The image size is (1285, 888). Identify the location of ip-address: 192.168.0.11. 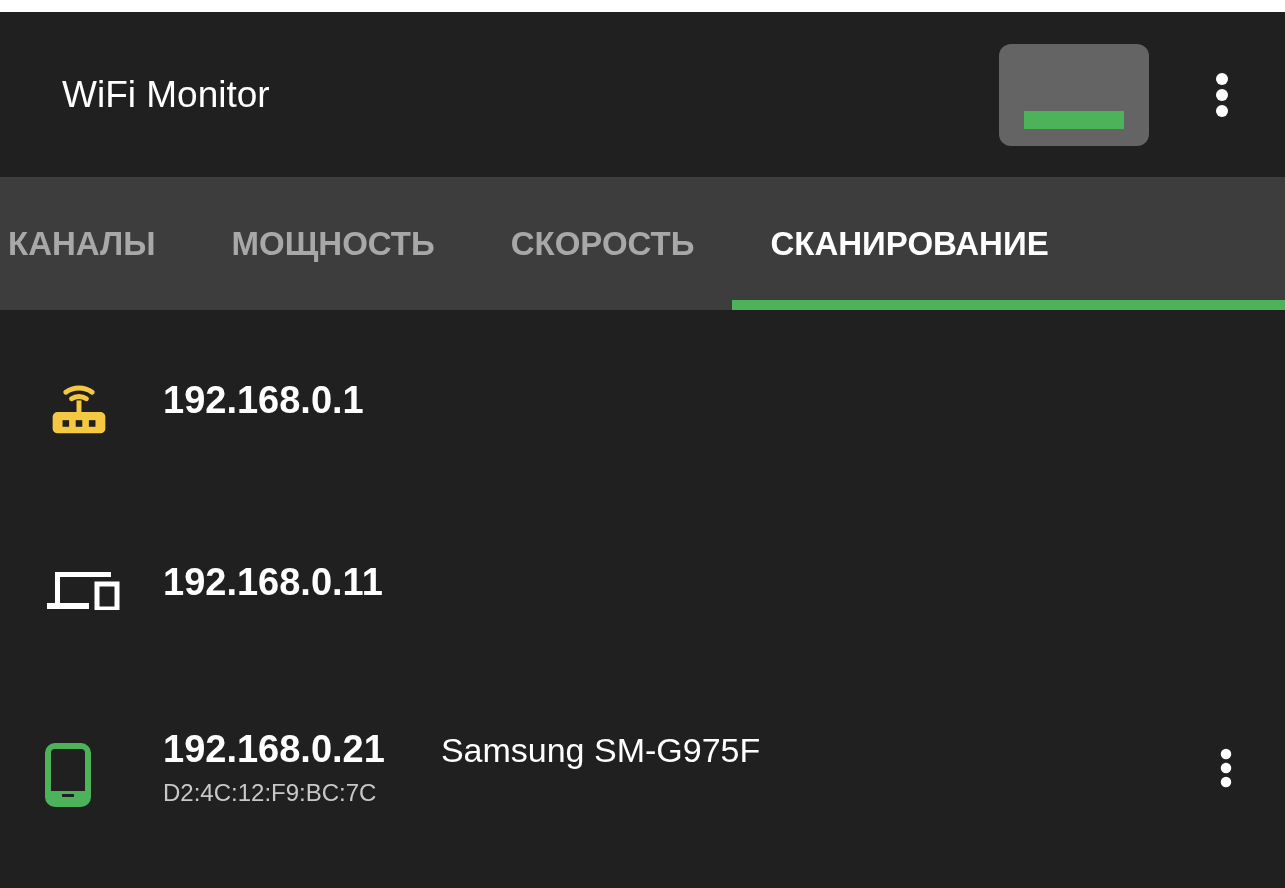
(273, 582).